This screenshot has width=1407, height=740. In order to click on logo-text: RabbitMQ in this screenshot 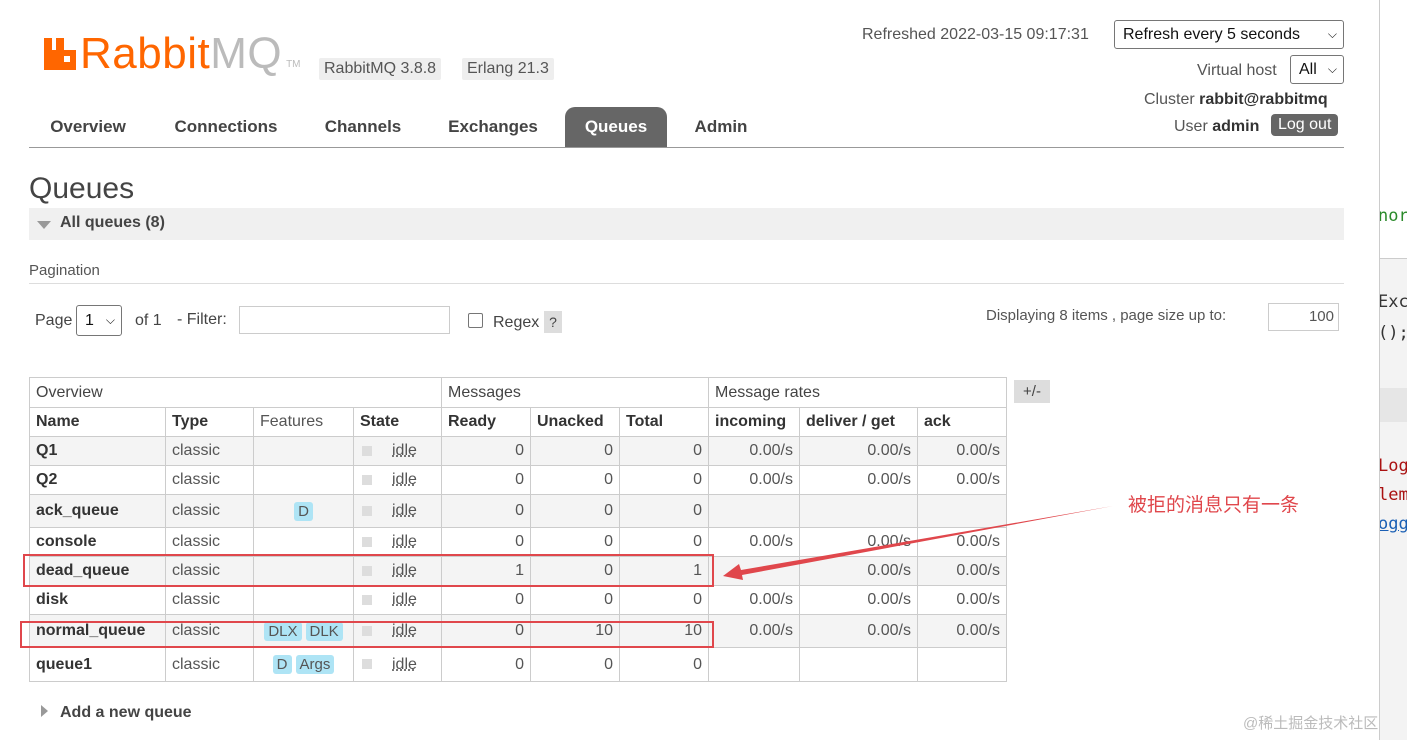, I will do `click(181, 53)`.